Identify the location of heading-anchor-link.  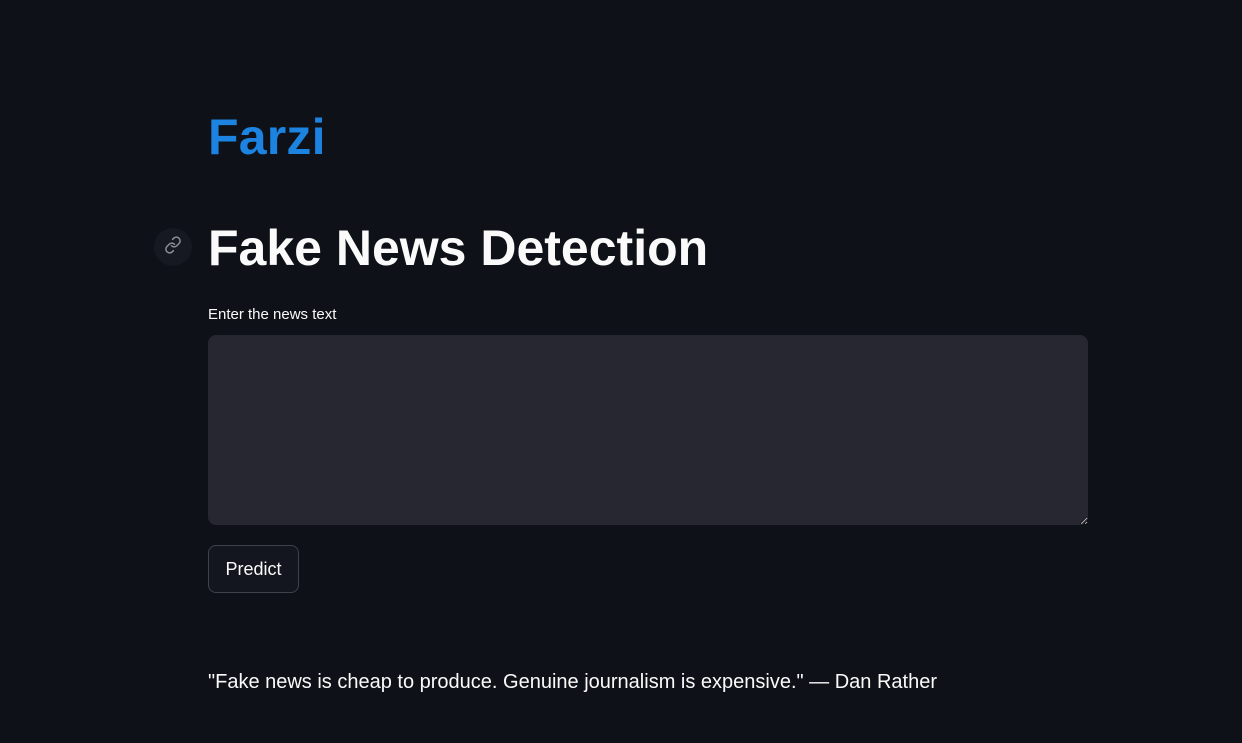
(173, 247).